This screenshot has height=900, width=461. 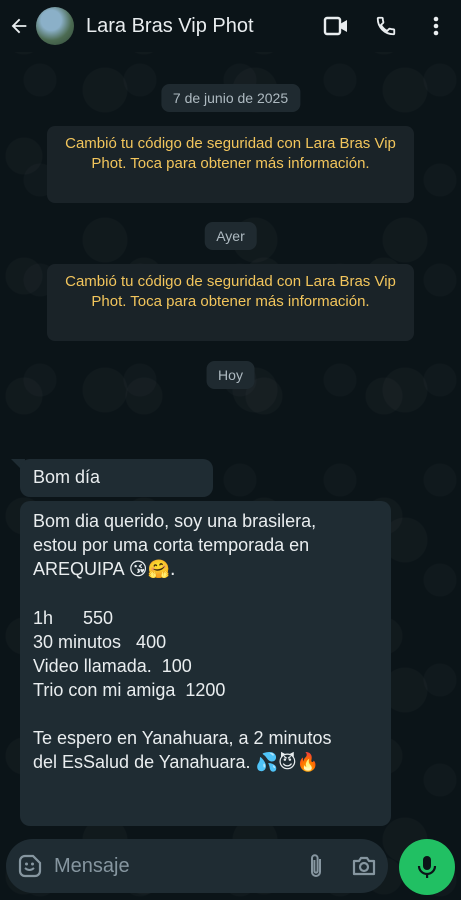 I want to click on call-button, so click(x=386, y=26).